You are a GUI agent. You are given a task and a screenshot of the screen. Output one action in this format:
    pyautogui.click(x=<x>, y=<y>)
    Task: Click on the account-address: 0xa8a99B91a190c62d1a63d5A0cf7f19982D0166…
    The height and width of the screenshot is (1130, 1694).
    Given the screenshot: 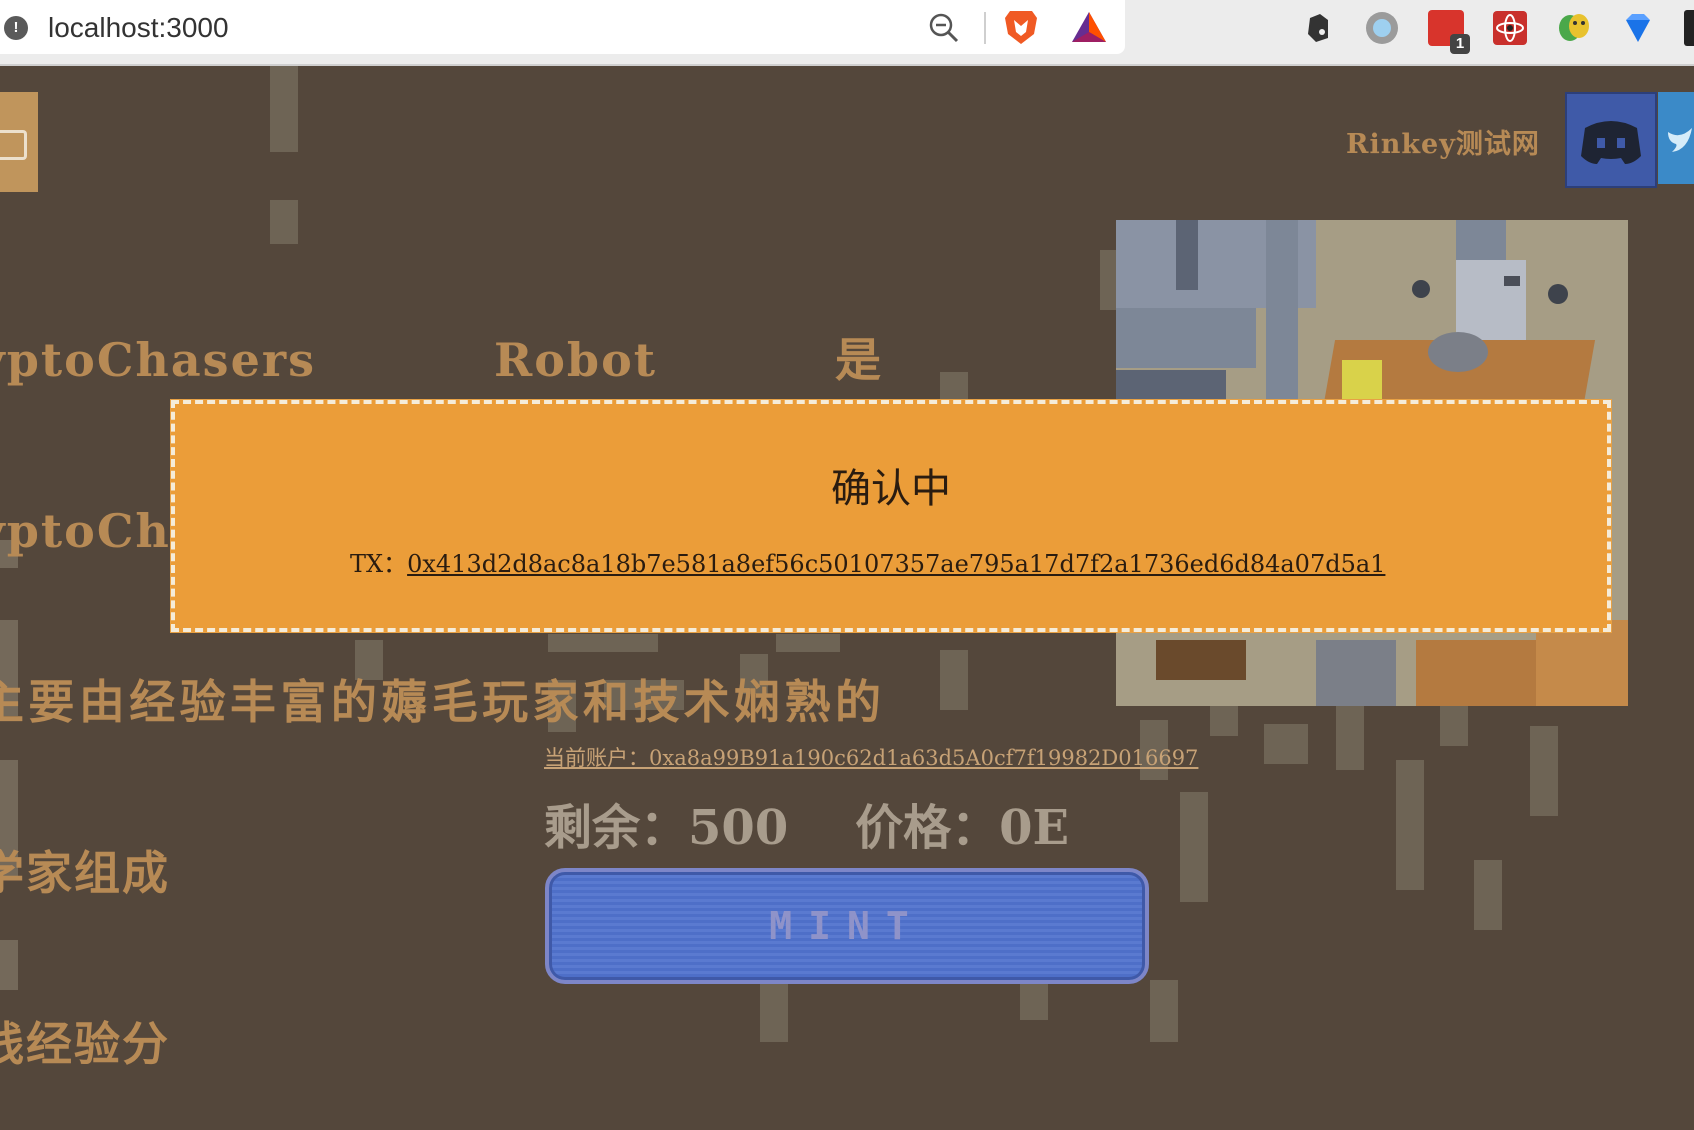 What is the action you would take?
    pyautogui.click(x=924, y=758)
    